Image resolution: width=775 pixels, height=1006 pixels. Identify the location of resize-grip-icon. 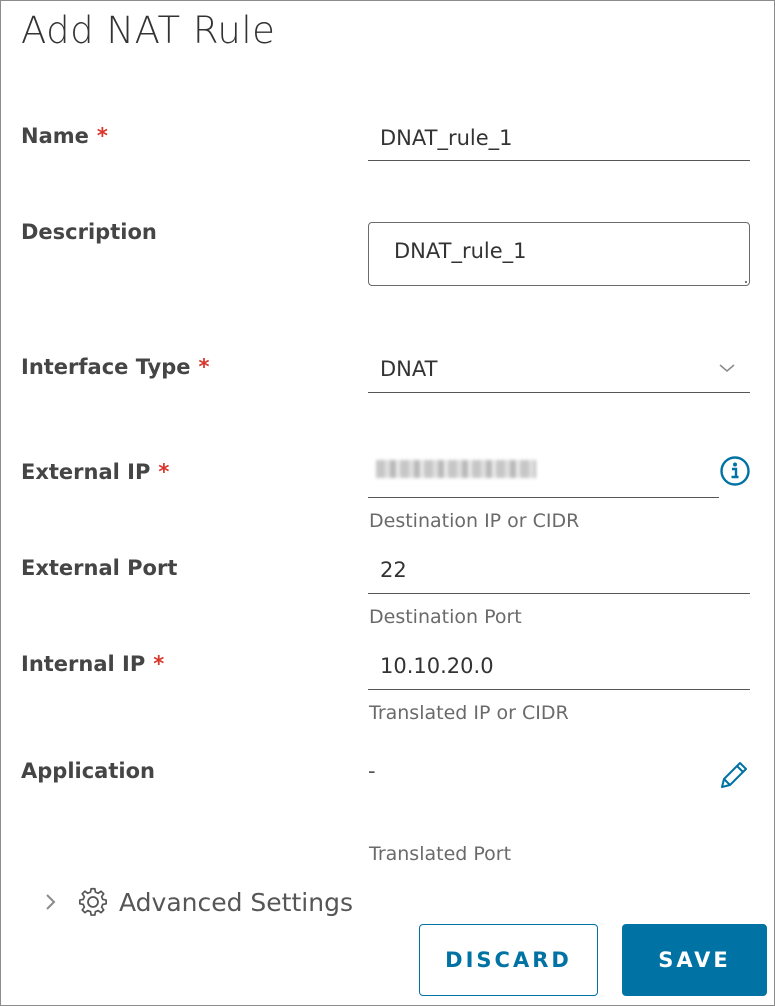
(745, 281).